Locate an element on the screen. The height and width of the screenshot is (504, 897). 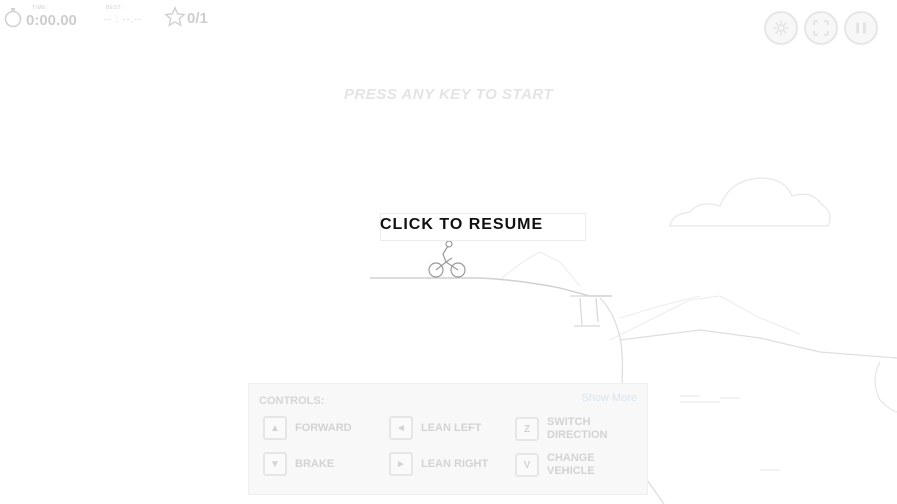
fullscreen-icon is located at coordinates (821, 28).